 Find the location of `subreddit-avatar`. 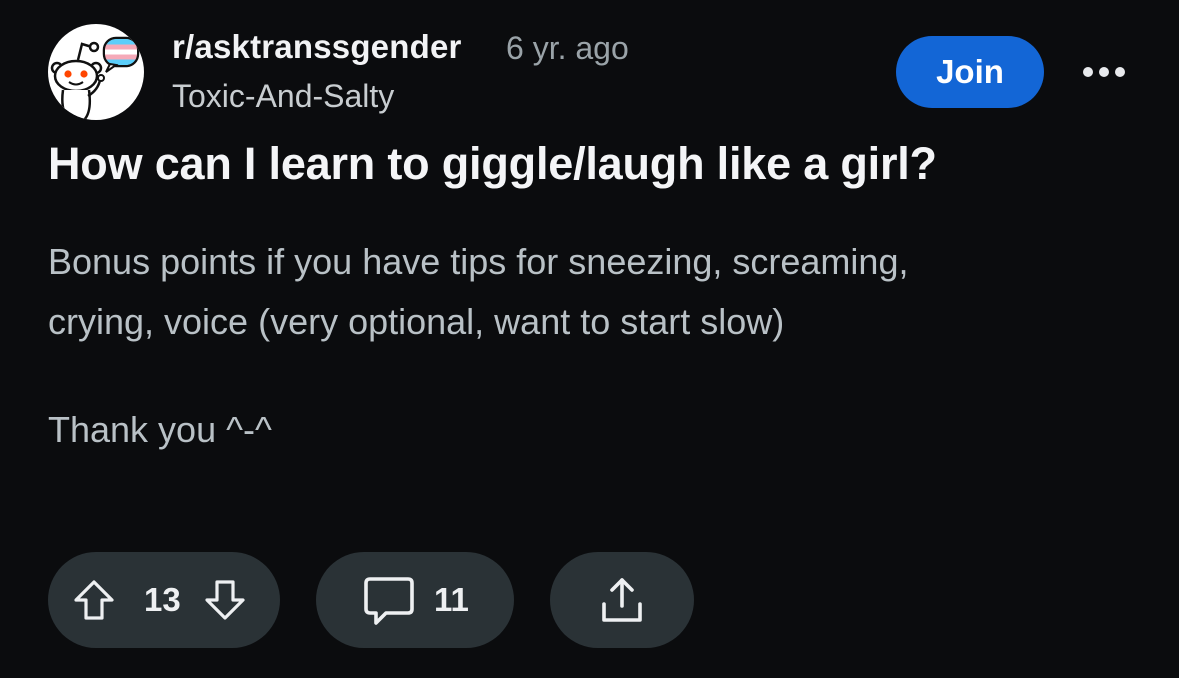

subreddit-avatar is located at coordinates (96, 72).